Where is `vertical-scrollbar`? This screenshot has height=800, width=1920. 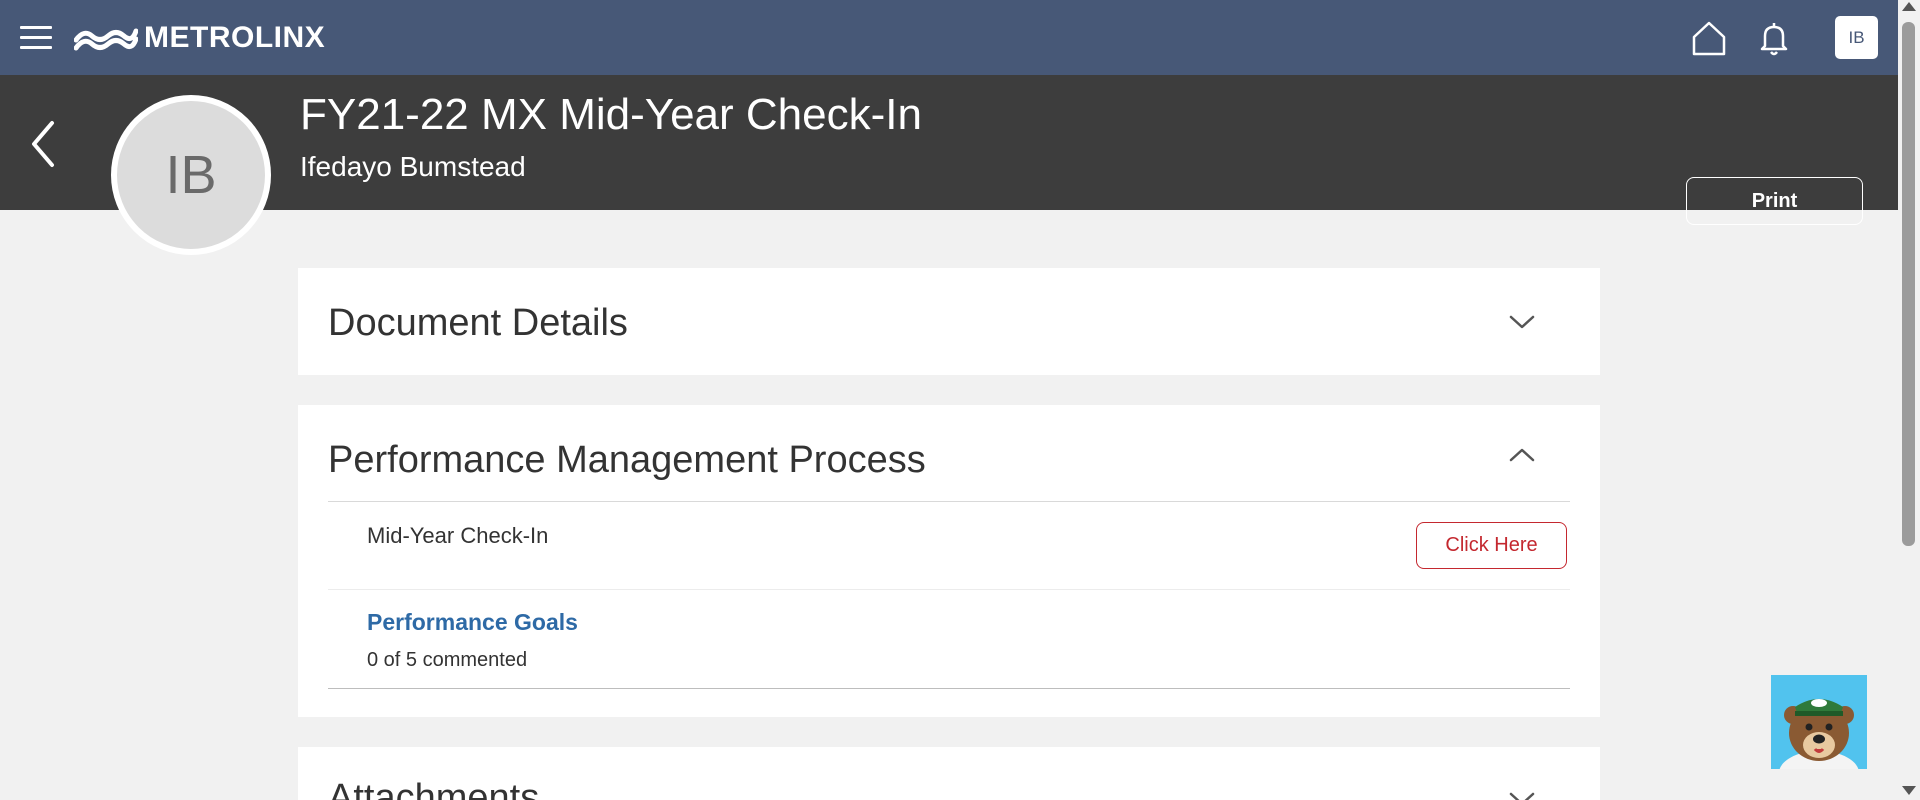 vertical-scrollbar is located at coordinates (1909, 400).